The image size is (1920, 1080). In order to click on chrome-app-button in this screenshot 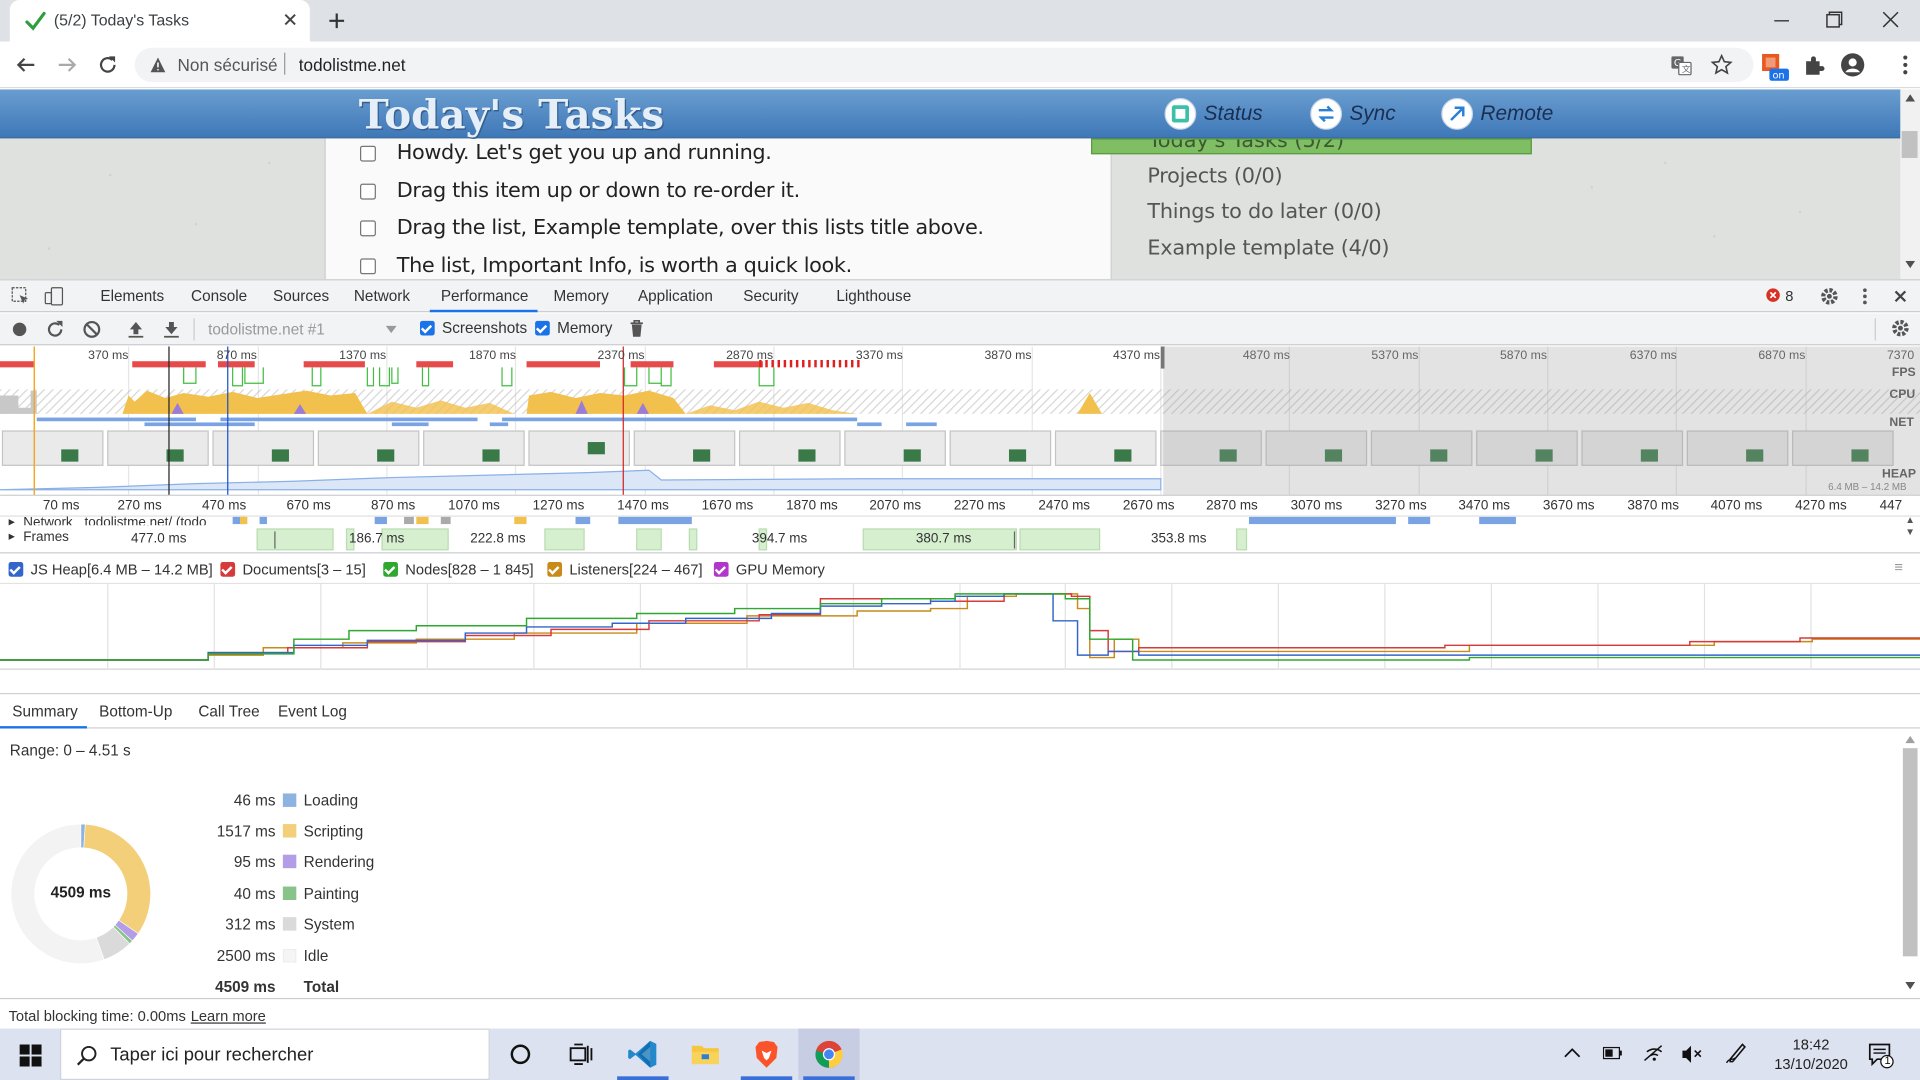, I will do `click(829, 1054)`.